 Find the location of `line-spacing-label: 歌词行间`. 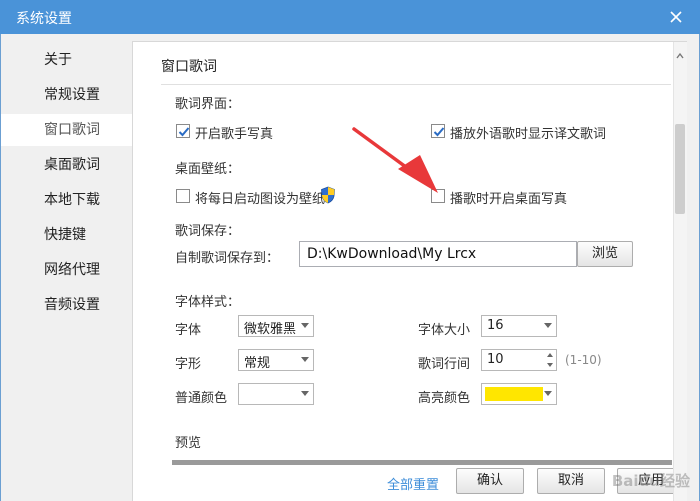

line-spacing-label: 歌词行间 is located at coordinates (444, 364).